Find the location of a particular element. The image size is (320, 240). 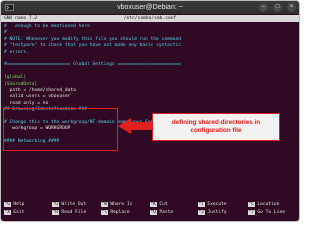

shortcut-label: Justify is located at coordinates (215, 212).